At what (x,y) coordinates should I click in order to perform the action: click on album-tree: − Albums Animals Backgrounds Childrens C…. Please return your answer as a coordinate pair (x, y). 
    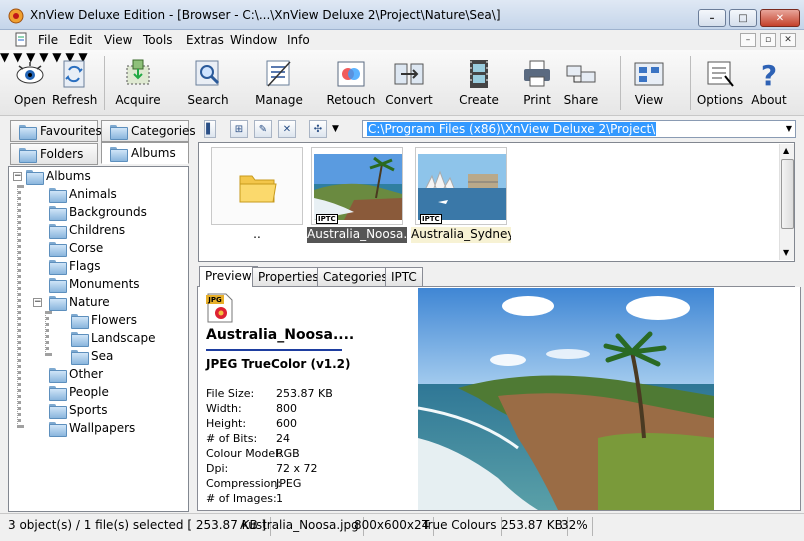
    Looking at the image, I should click on (98, 339).